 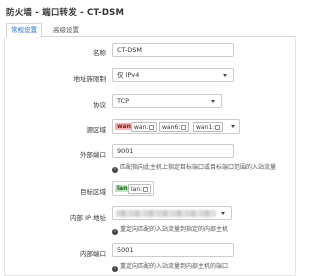 What do you see at coordinates (173, 151) in the screenshot?
I see `external-port-input: 9001` at bounding box center [173, 151].